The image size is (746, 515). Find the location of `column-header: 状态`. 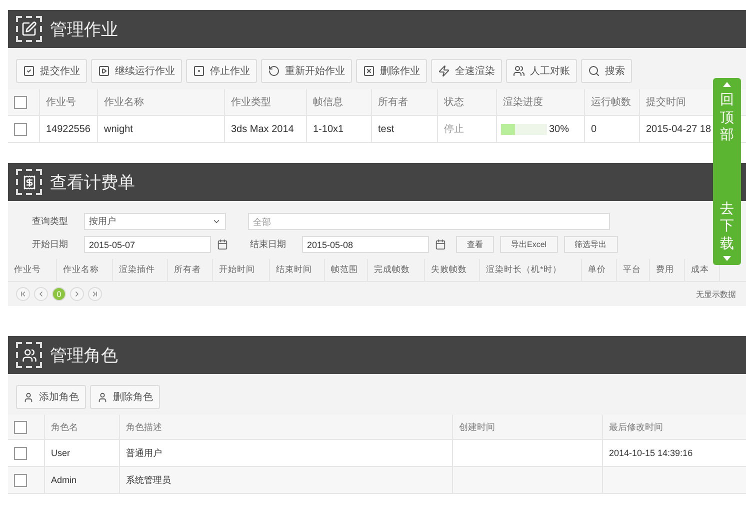

column-header: 状态 is located at coordinates (467, 102).